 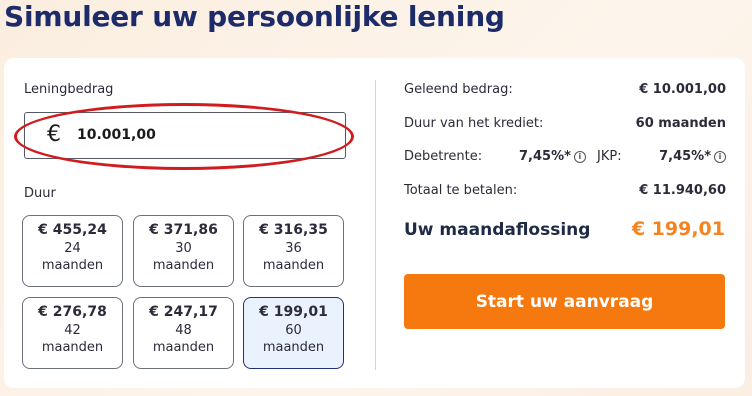 What do you see at coordinates (545, 156) in the screenshot?
I see `debit-rate-value: 7,45%*` at bounding box center [545, 156].